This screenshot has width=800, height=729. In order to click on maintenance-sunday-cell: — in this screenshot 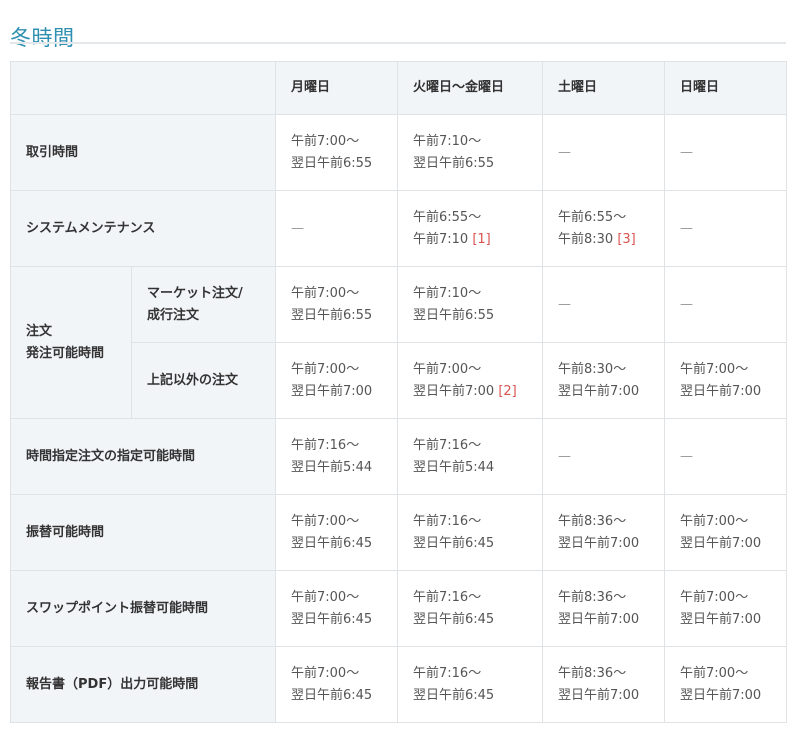, I will do `click(725, 228)`.